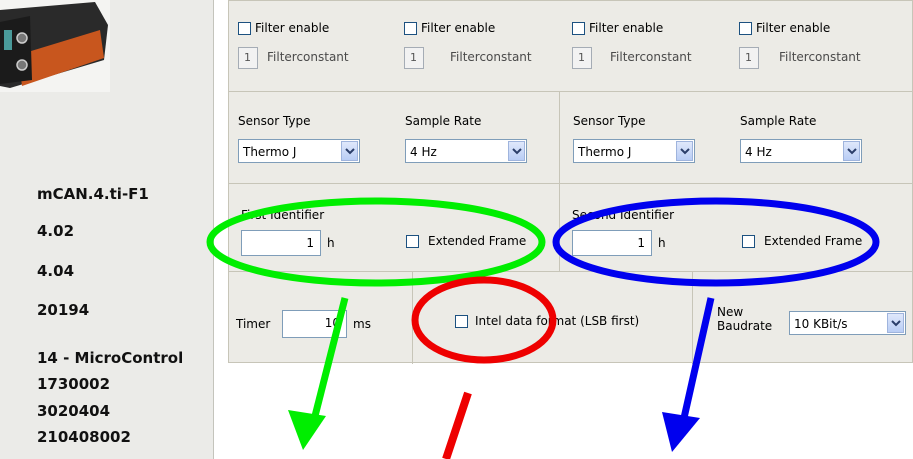 Image resolution: width=913 pixels, height=459 pixels. What do you see at coordinates (331, 243) in the screenshot?
I see `first-identifier-unit: h` at bounding box center [331, 243].